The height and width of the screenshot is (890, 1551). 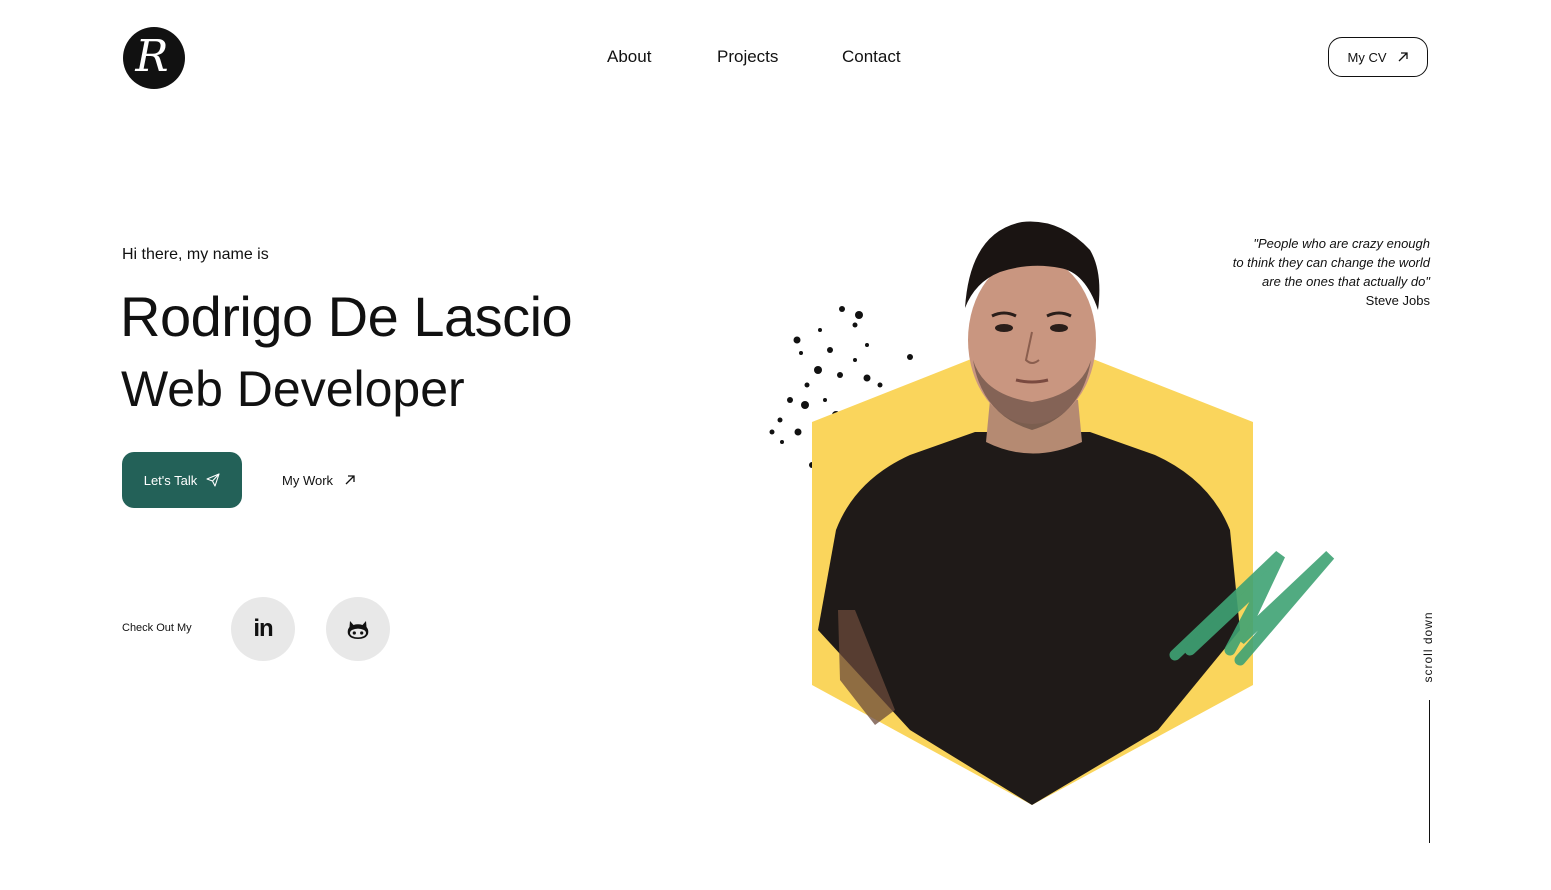 I want to click on lets-talk-button: Let's Talk, so click(x=182, y=480).